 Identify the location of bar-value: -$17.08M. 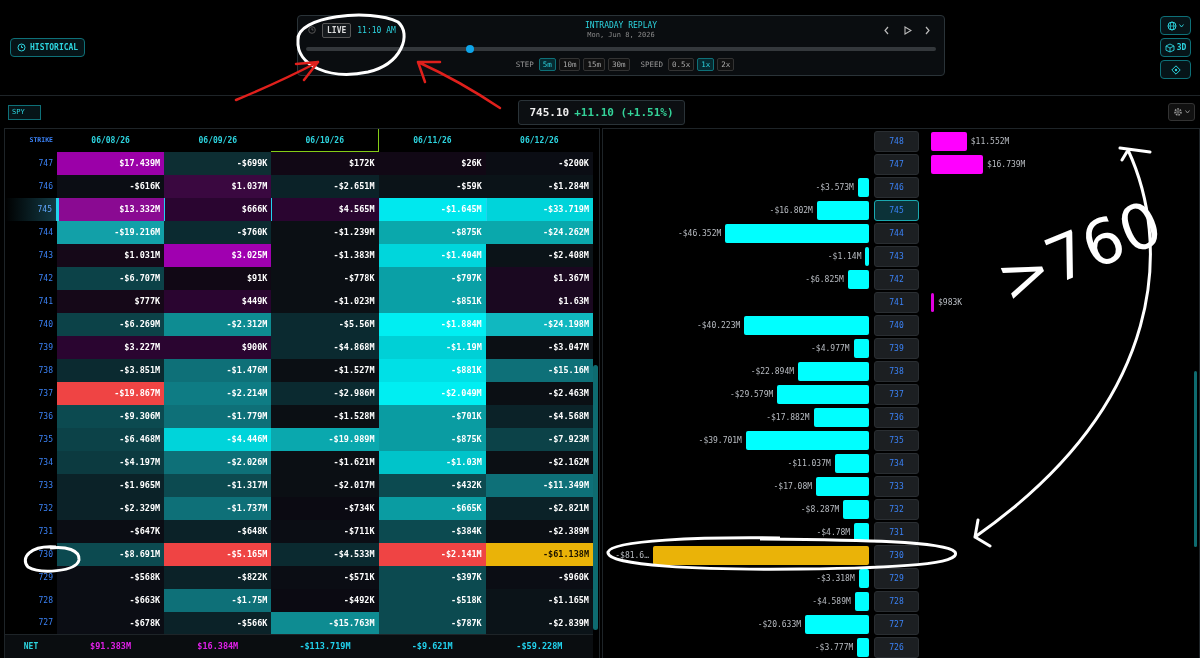
(793, 486).